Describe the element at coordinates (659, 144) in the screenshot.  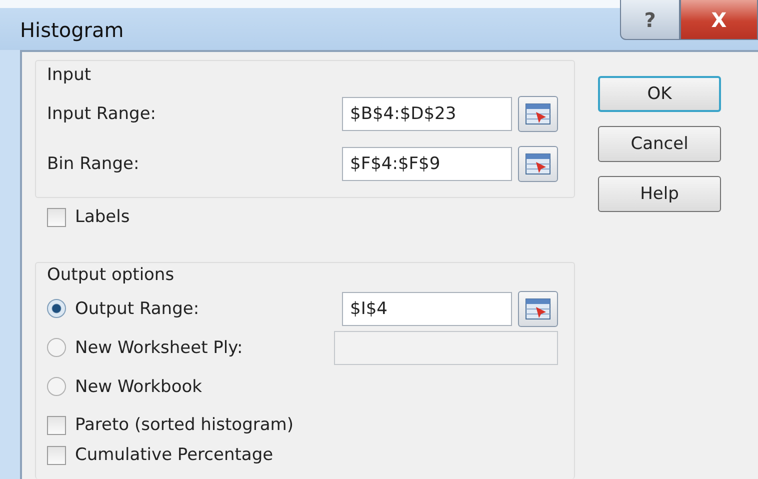
I see `dialog-button: Cancel` at that location.